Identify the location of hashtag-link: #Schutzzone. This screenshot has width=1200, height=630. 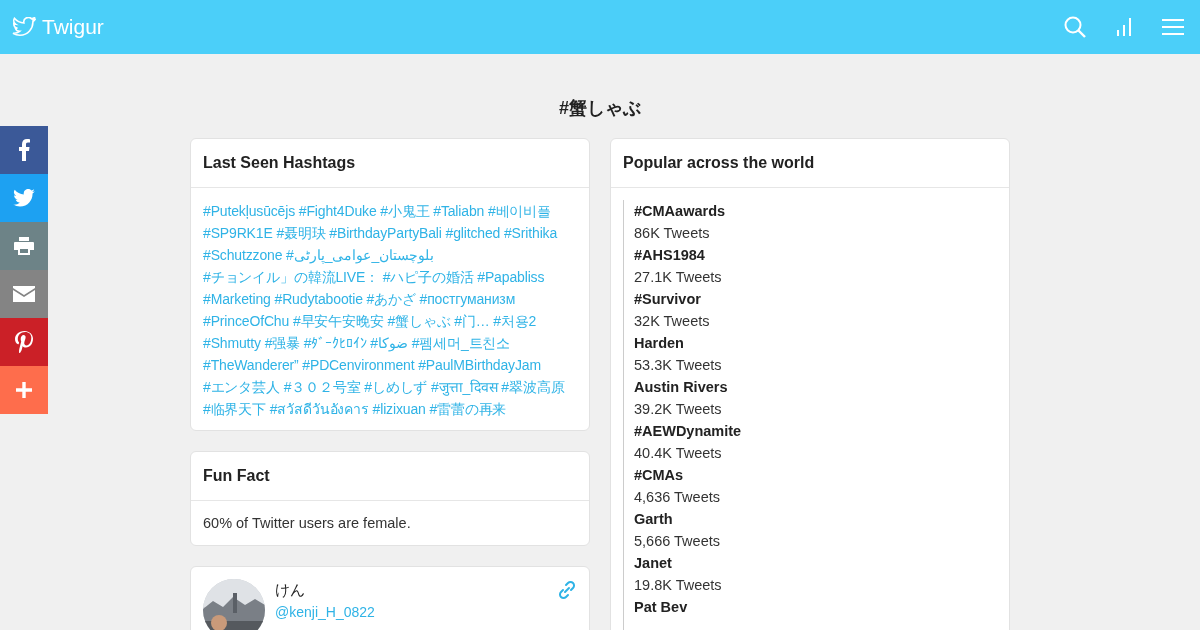
(243, 255).